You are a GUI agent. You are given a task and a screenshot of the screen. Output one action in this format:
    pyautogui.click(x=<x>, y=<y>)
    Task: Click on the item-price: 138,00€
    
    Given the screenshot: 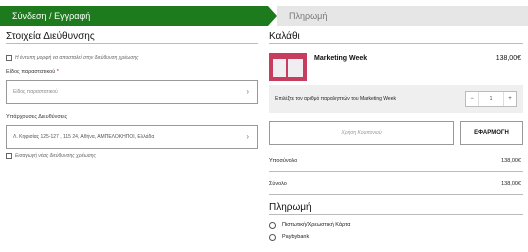 What is the action you would take?
    pyautogui.click(x=508, y=58)
    